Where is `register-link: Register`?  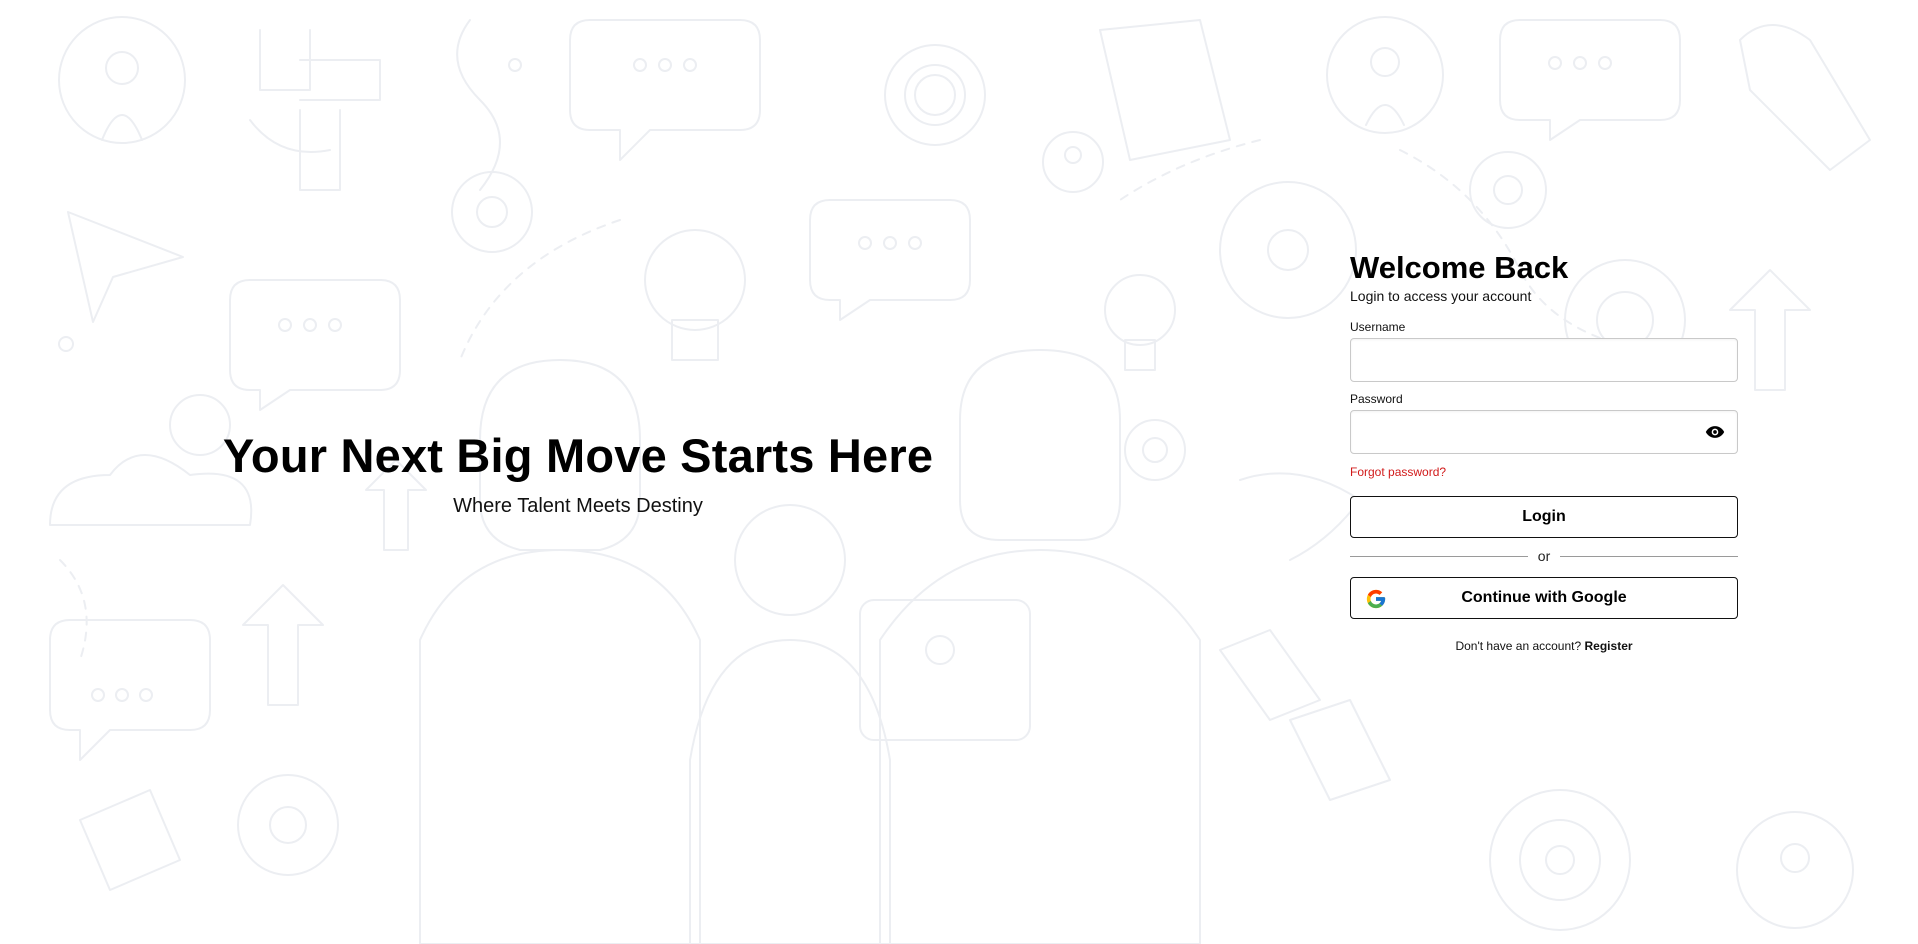 register-link: Register is located at coordinates (1609, 646).